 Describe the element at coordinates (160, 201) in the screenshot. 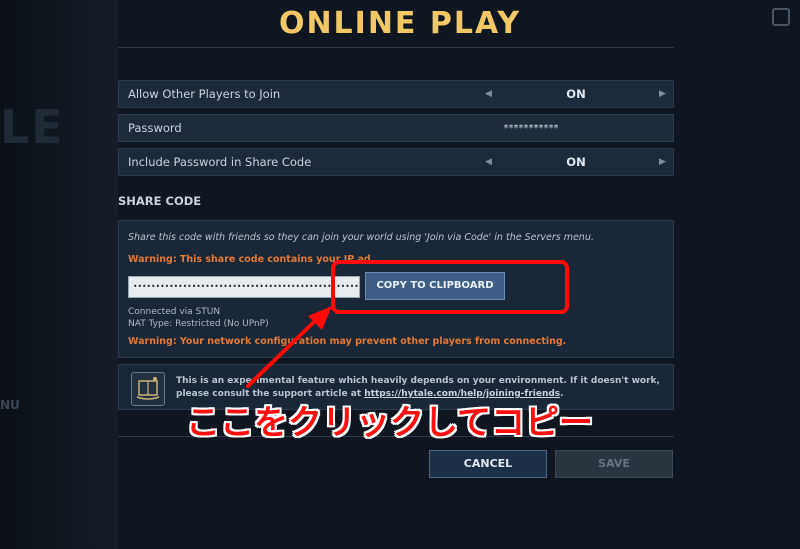

I see `share-code-heading: SHARE CODE` at that location.